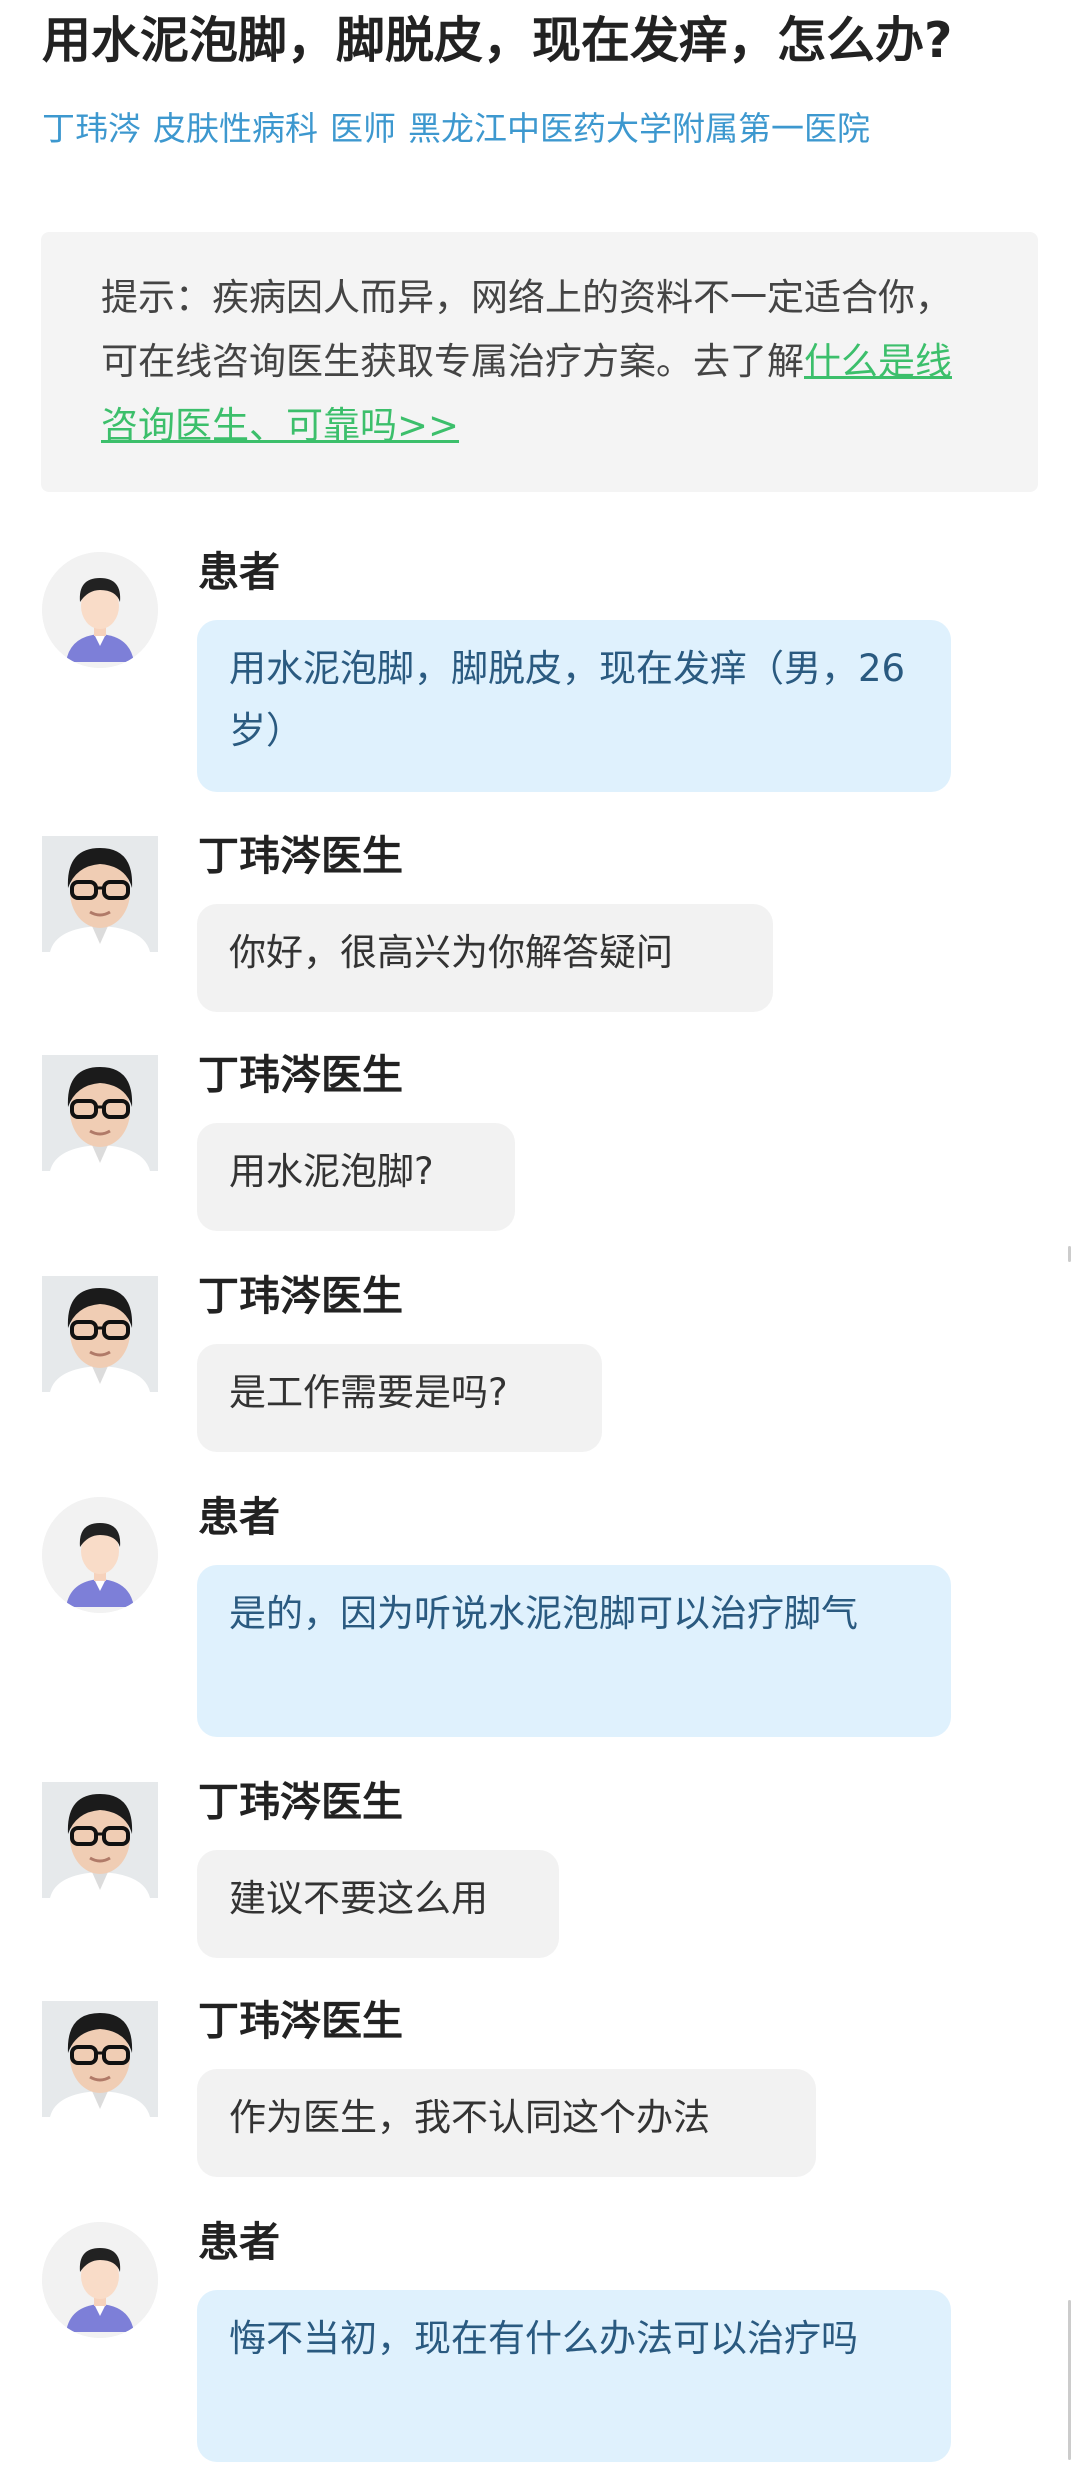 The width and height of the screenshot is (1079, 2468). I want to click on doctor-title: 医师, so click(363, 128).